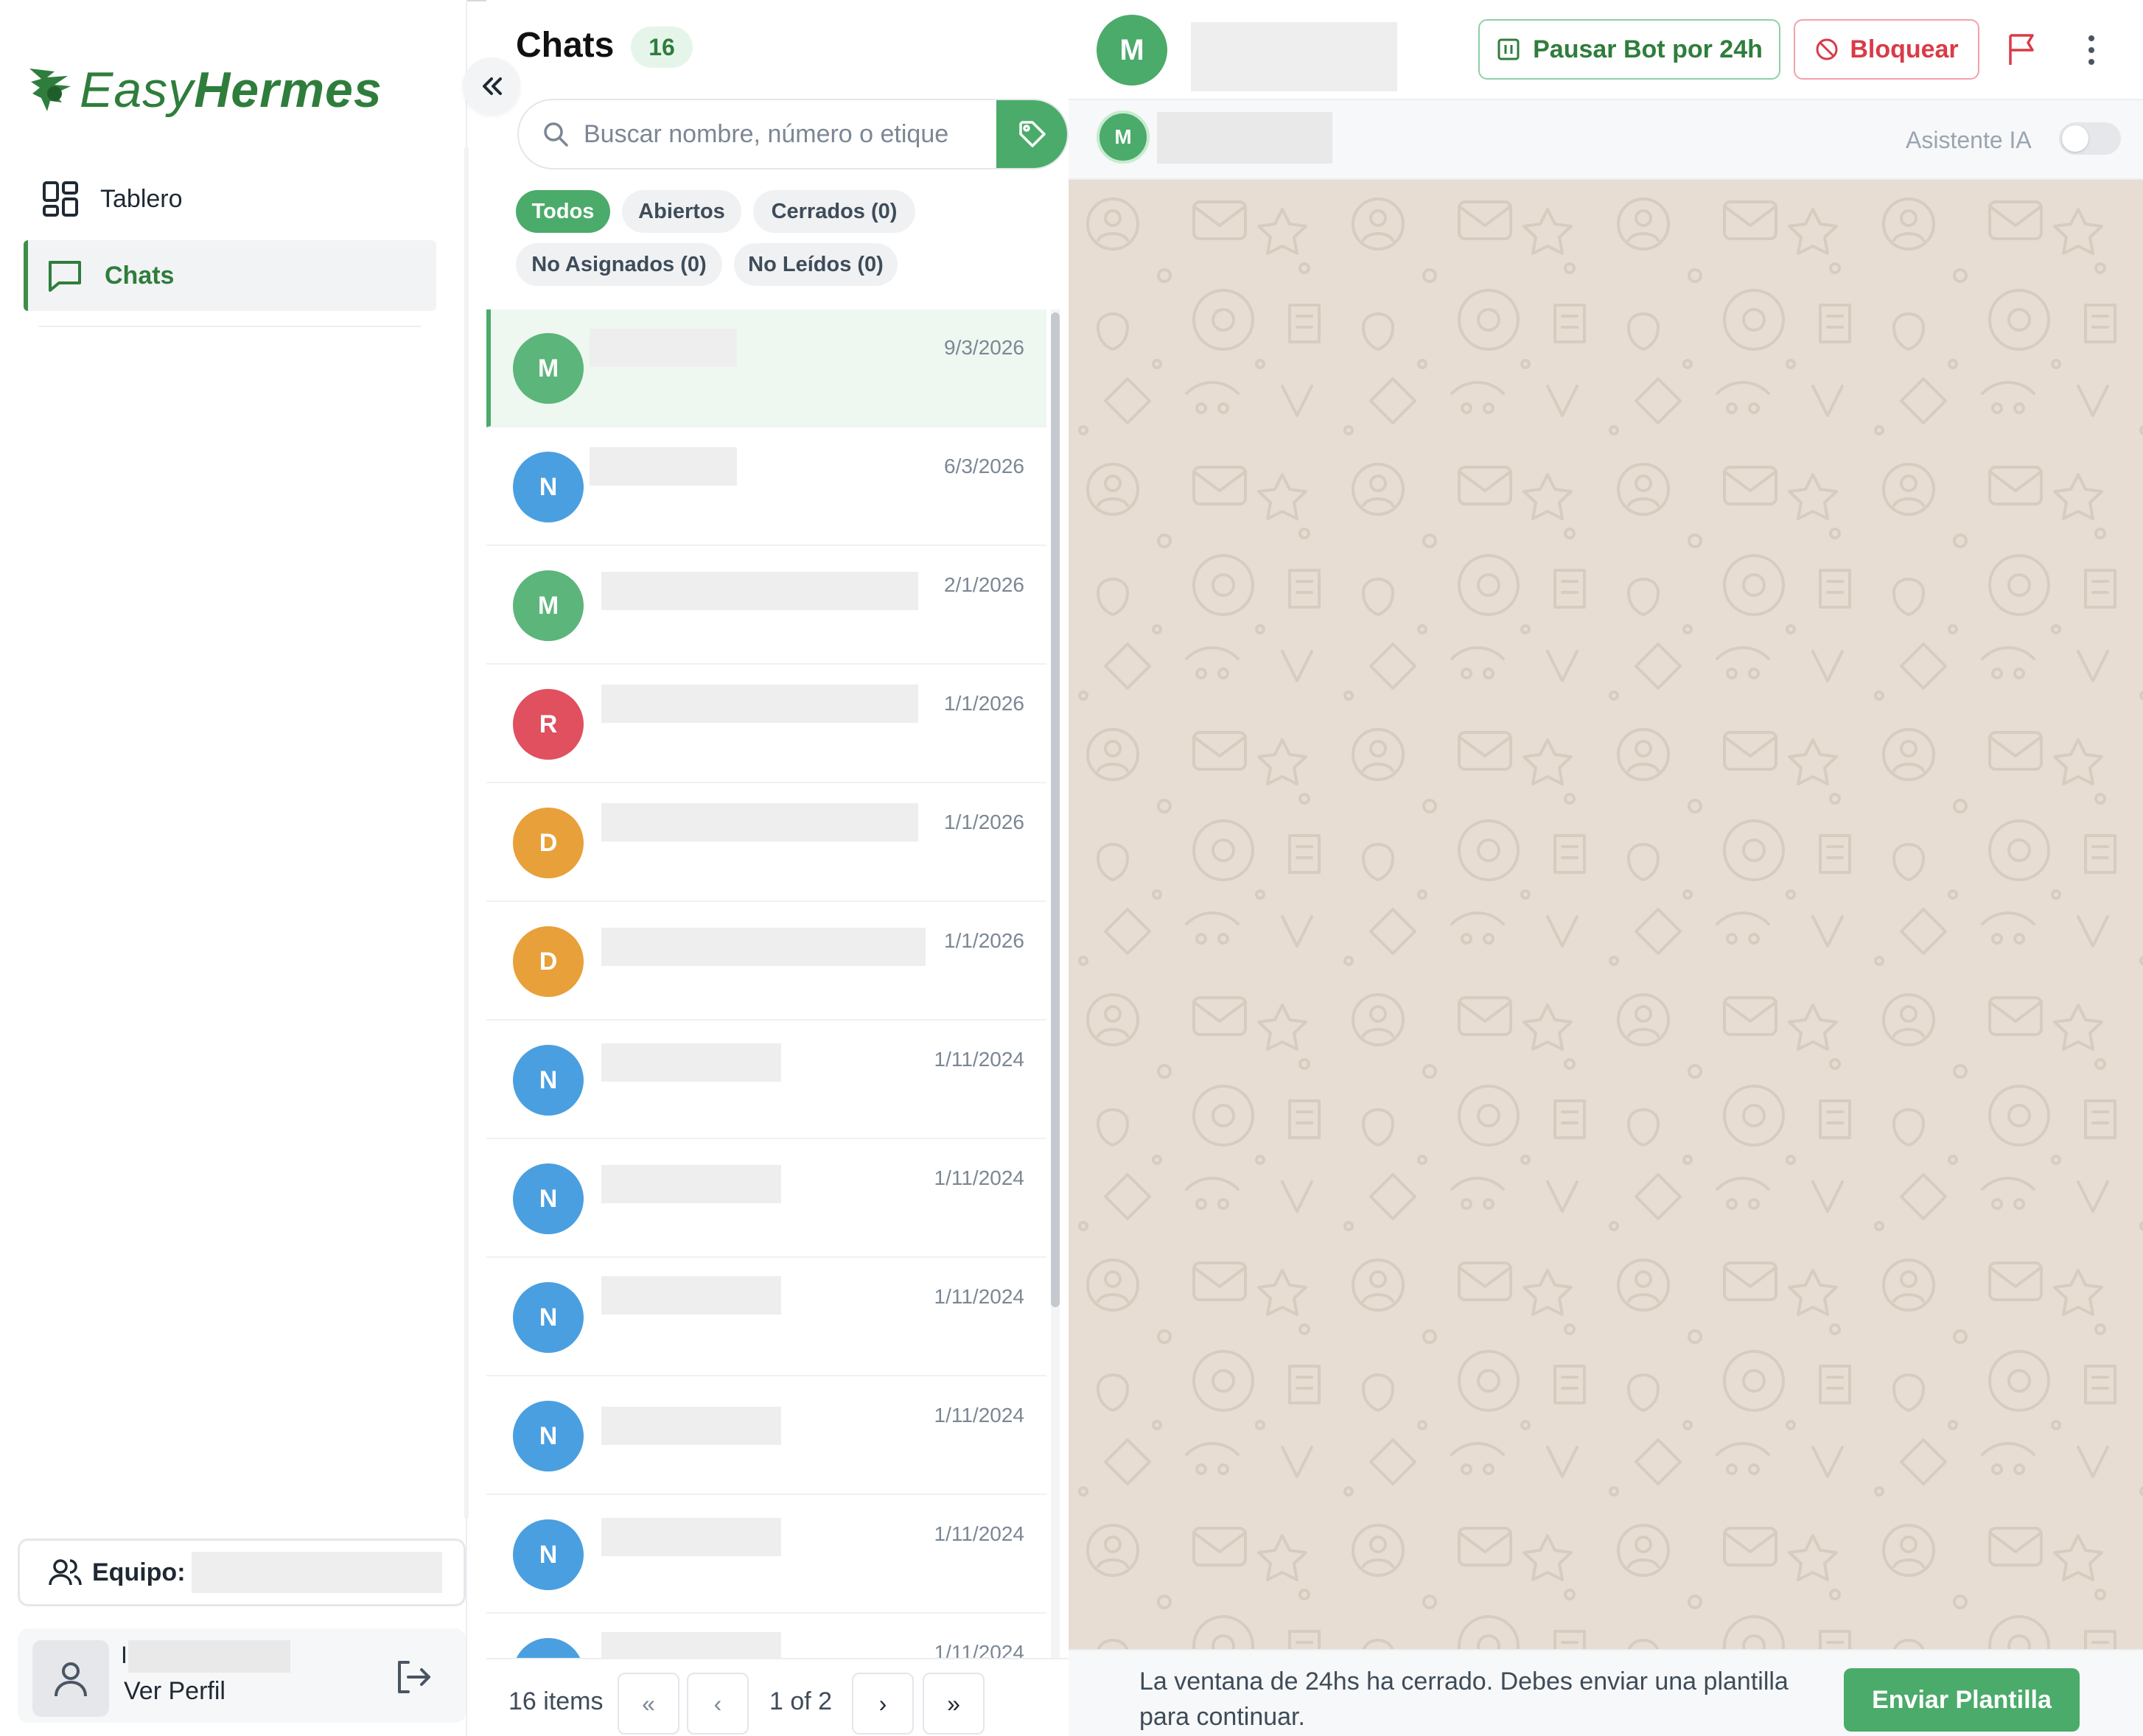  Describe the element at coordinates (142, 198) in the screenshot. I see `sidebar-item-label: Tablero` at that location.